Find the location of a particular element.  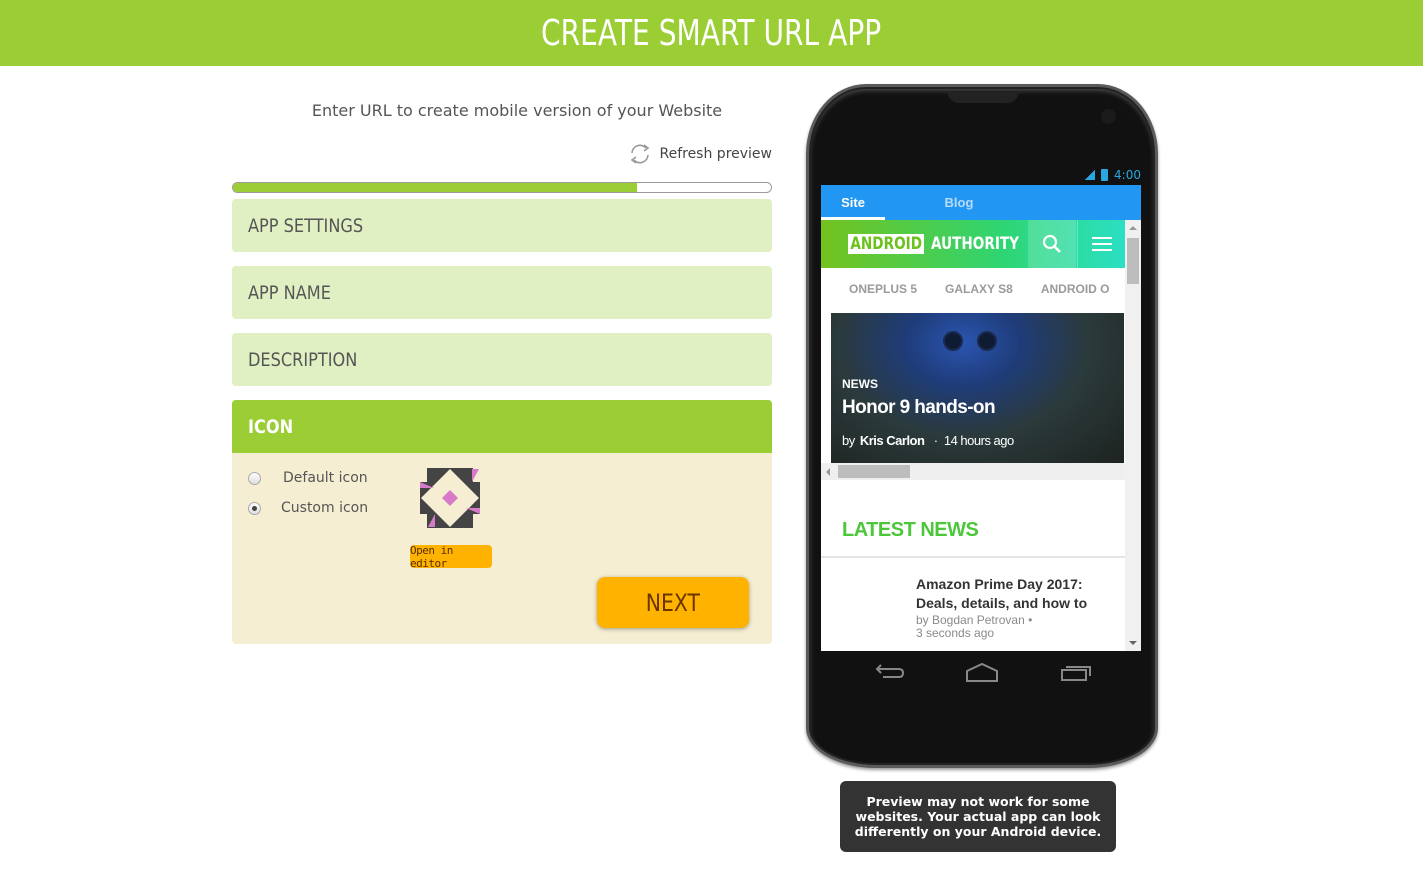

trending-bar: ONEPLUS 5 GALAXY S8 ANDROID O is located at coordinates (973, 289).